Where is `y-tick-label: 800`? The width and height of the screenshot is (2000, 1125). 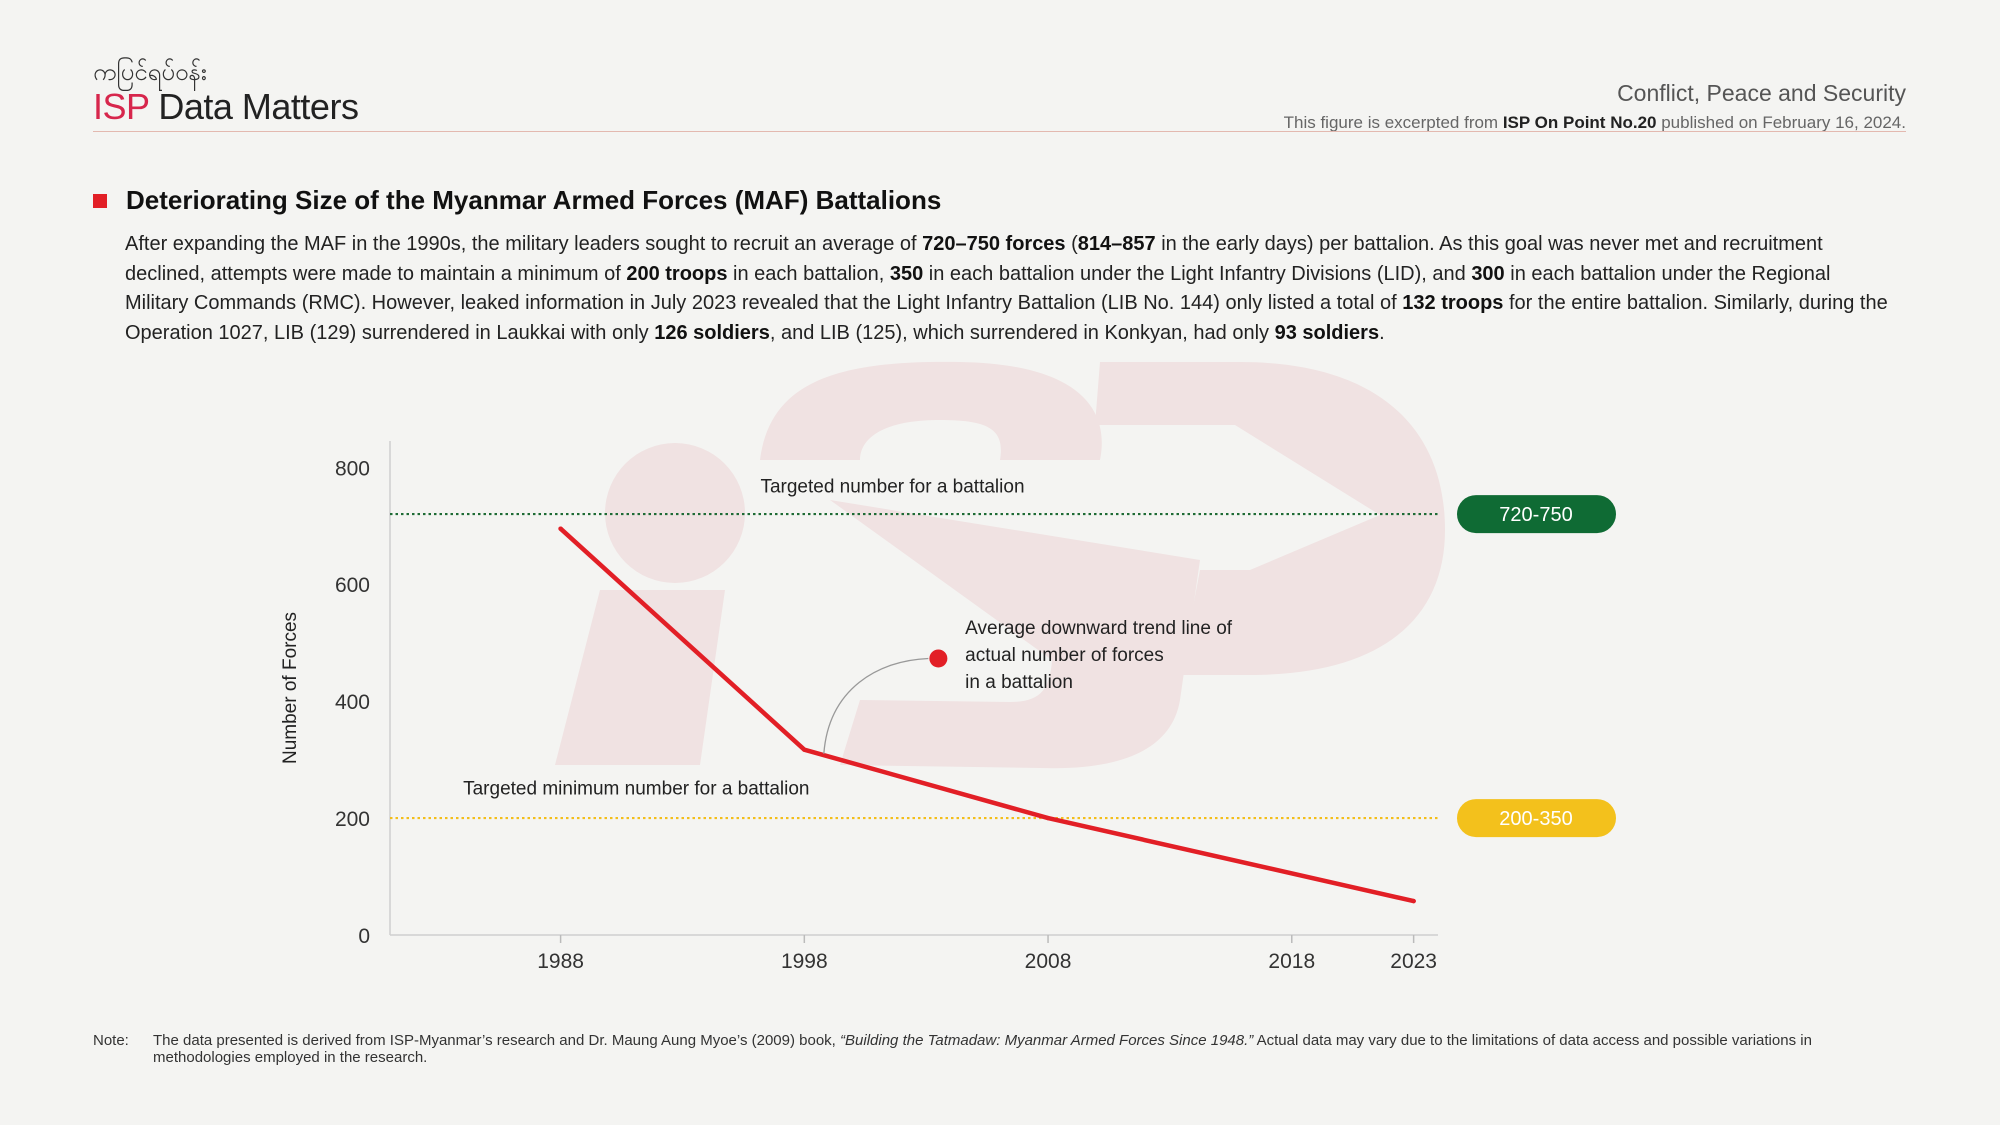
y-tick-label: 800 is located at coordinates (352, 468).